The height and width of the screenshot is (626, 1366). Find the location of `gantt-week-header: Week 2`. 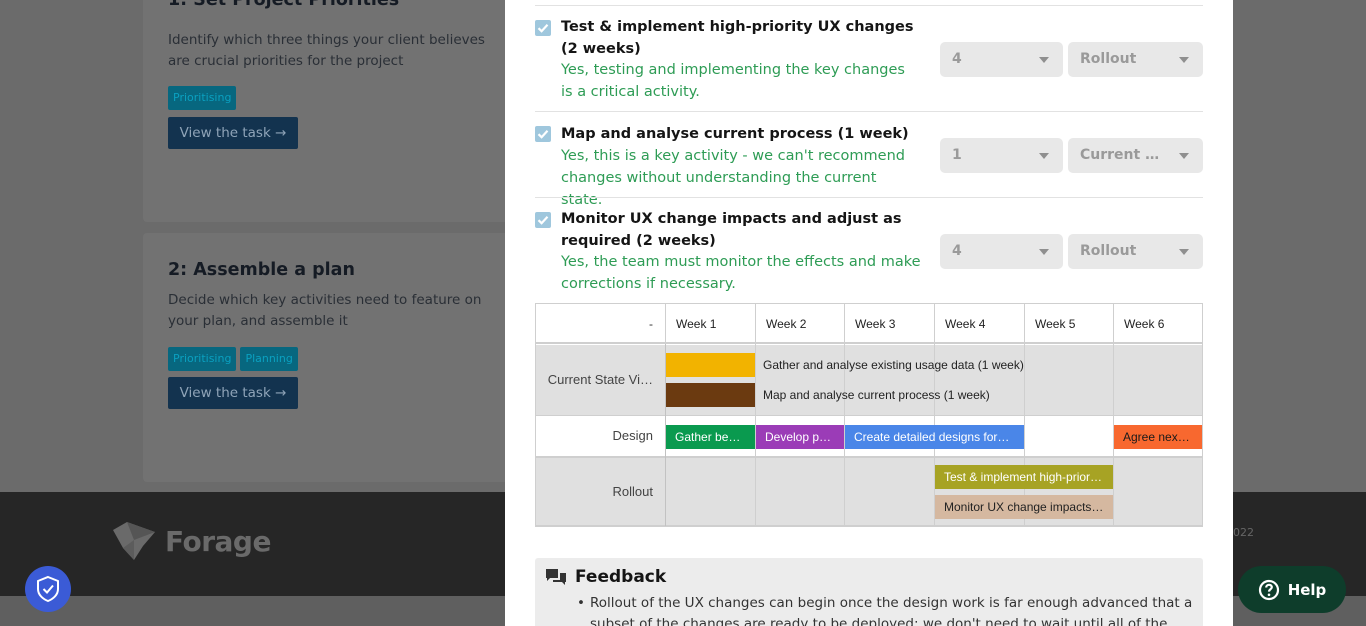

gantt-week-header: Week 2 is located at coordinates (799, 324).